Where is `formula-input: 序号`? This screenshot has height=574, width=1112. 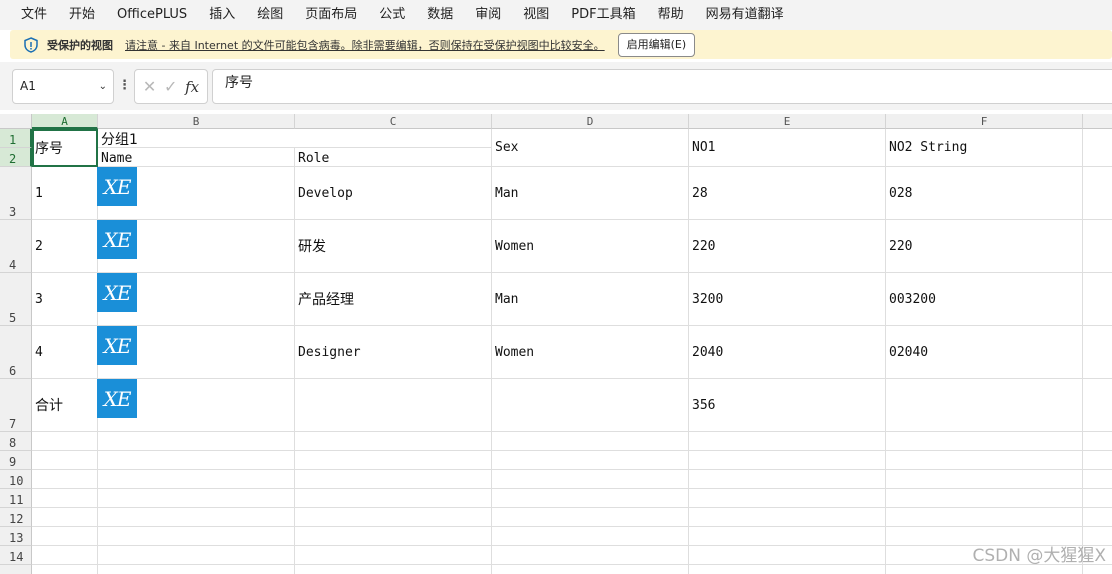
formula-input: 序号 is located at coordinates (662, 86).